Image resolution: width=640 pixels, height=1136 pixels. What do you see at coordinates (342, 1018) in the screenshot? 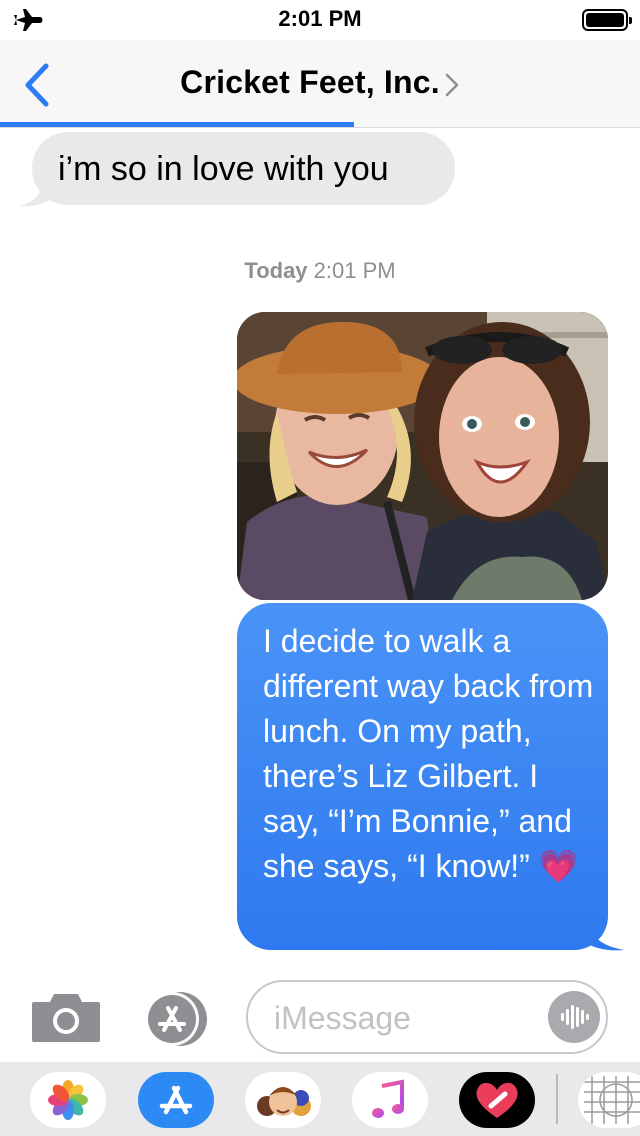
I see `imessage-placeholder: iMessage` at bounding box center [342, 1018].